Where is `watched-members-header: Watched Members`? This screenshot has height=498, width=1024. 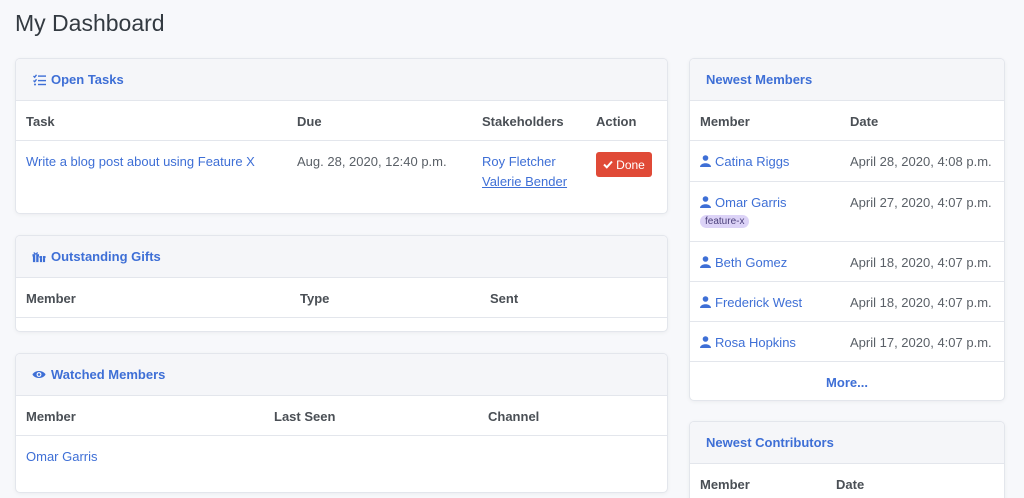
watched-members-header: Watched Members is located at coordinates (341, 375).